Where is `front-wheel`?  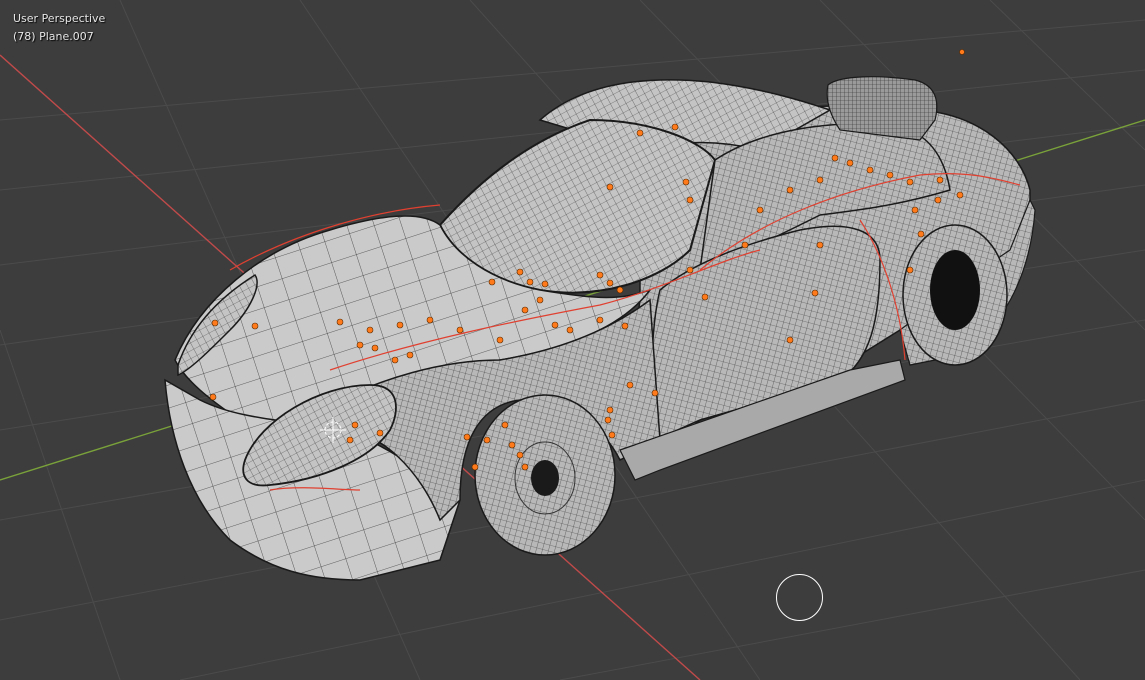 front-wheel is located at coordinates (545, 475).